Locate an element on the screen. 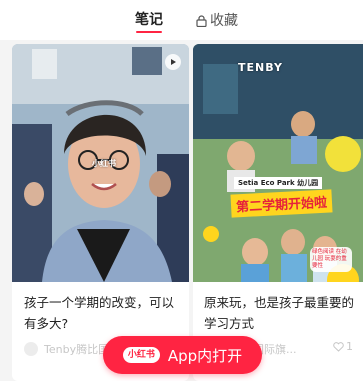 The height and width of the screenshot is (381, 363). author-name: Tenby腾比国 is located at coordinates (77, 349).